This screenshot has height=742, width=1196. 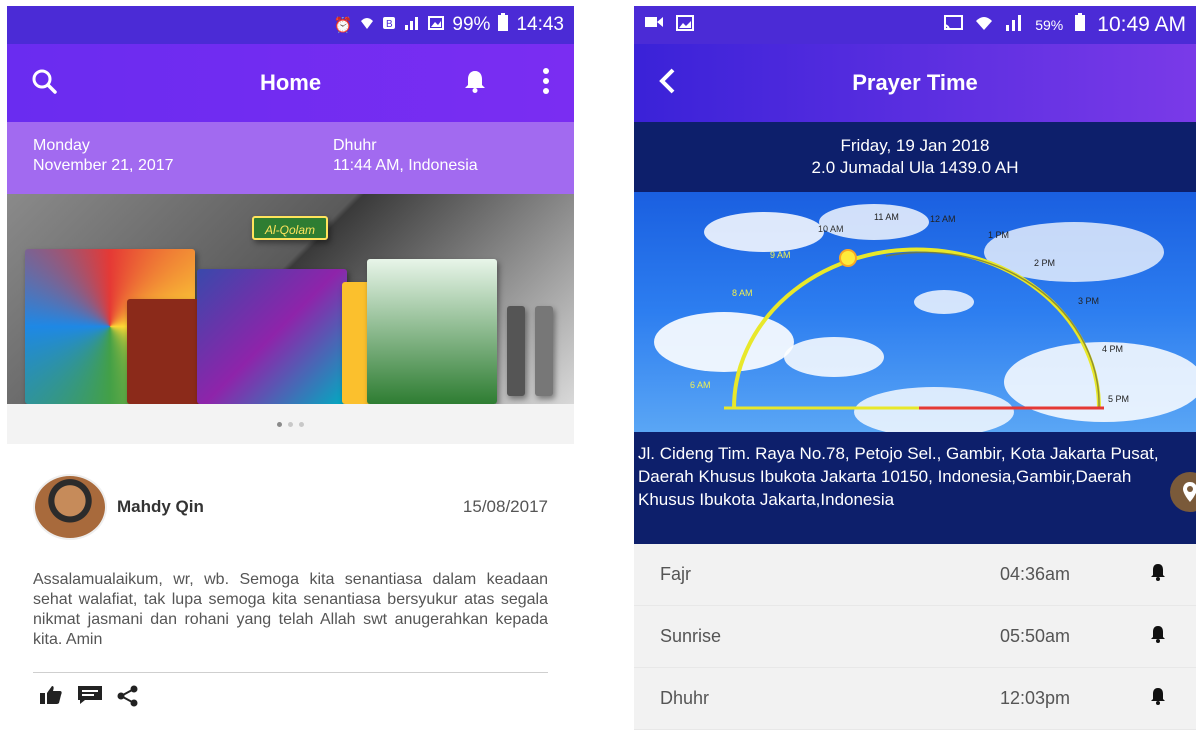 I want to click on search-icon, so click(x=44, y=83).